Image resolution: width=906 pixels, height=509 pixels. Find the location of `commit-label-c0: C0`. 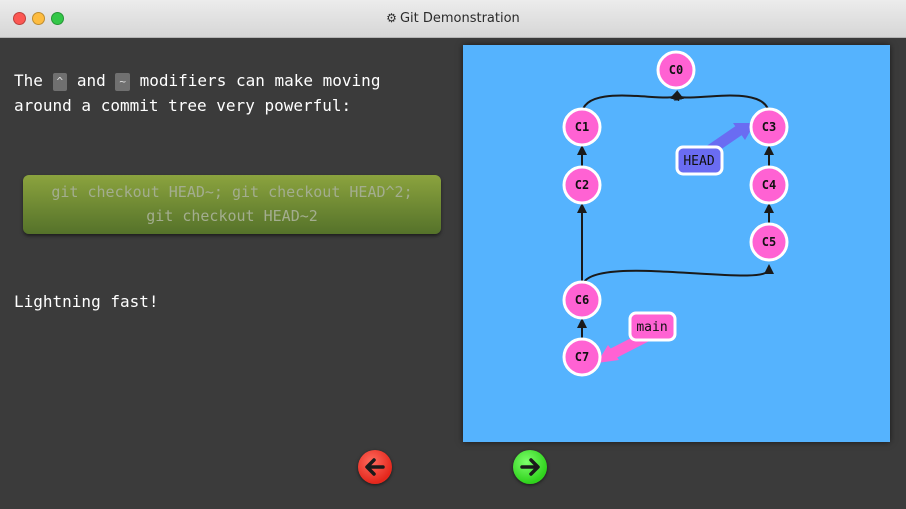

commit-label-c0: C0 is located at coordinates (676, 70).